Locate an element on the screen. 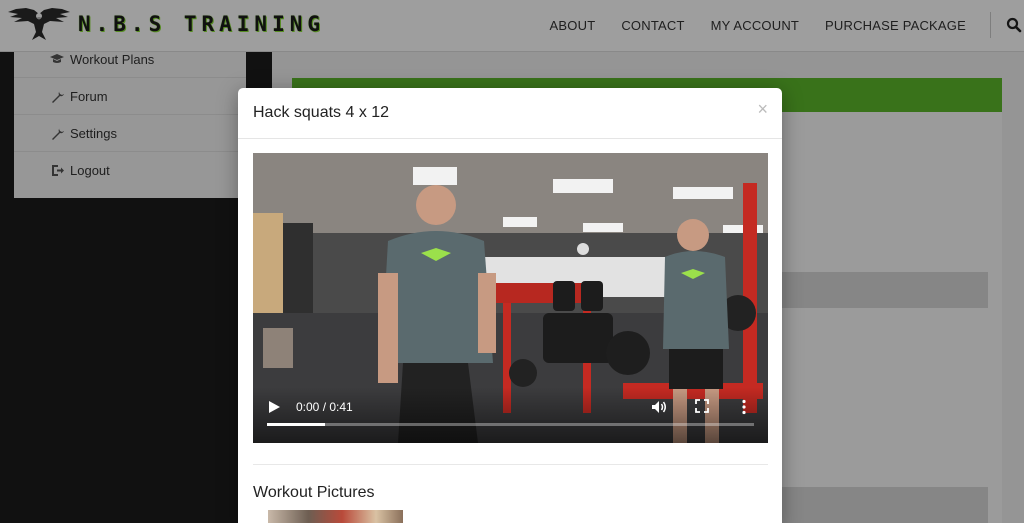 This screenshot has width=1024, height=523. workout-pictures-heading: Workout Pictures is located at coordinates (314, 492).